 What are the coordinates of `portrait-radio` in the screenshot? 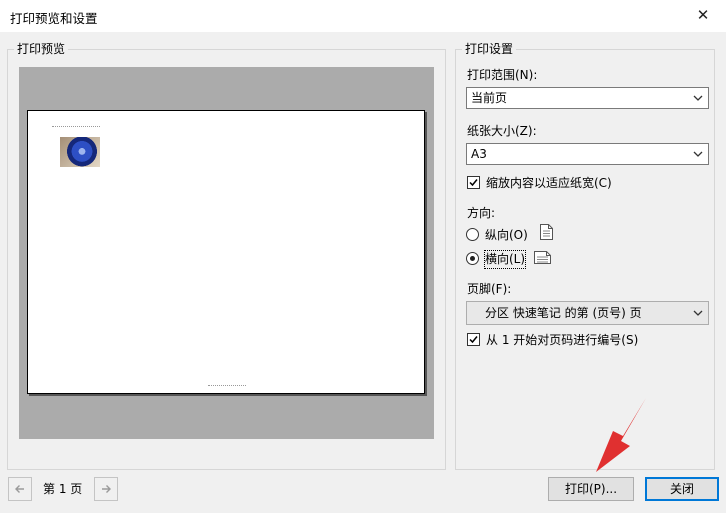 It's located at (472, 234).